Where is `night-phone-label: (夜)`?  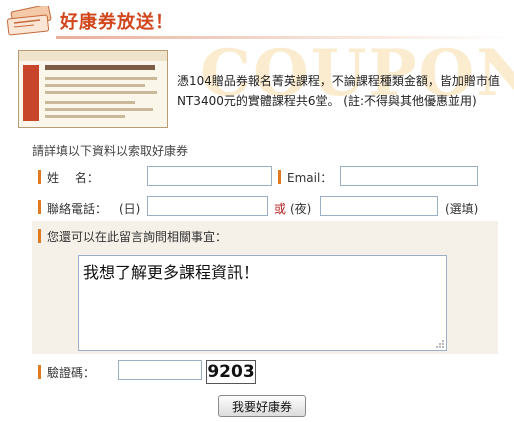 night-phone-label: (夜) is located at coordinates (301, 209).